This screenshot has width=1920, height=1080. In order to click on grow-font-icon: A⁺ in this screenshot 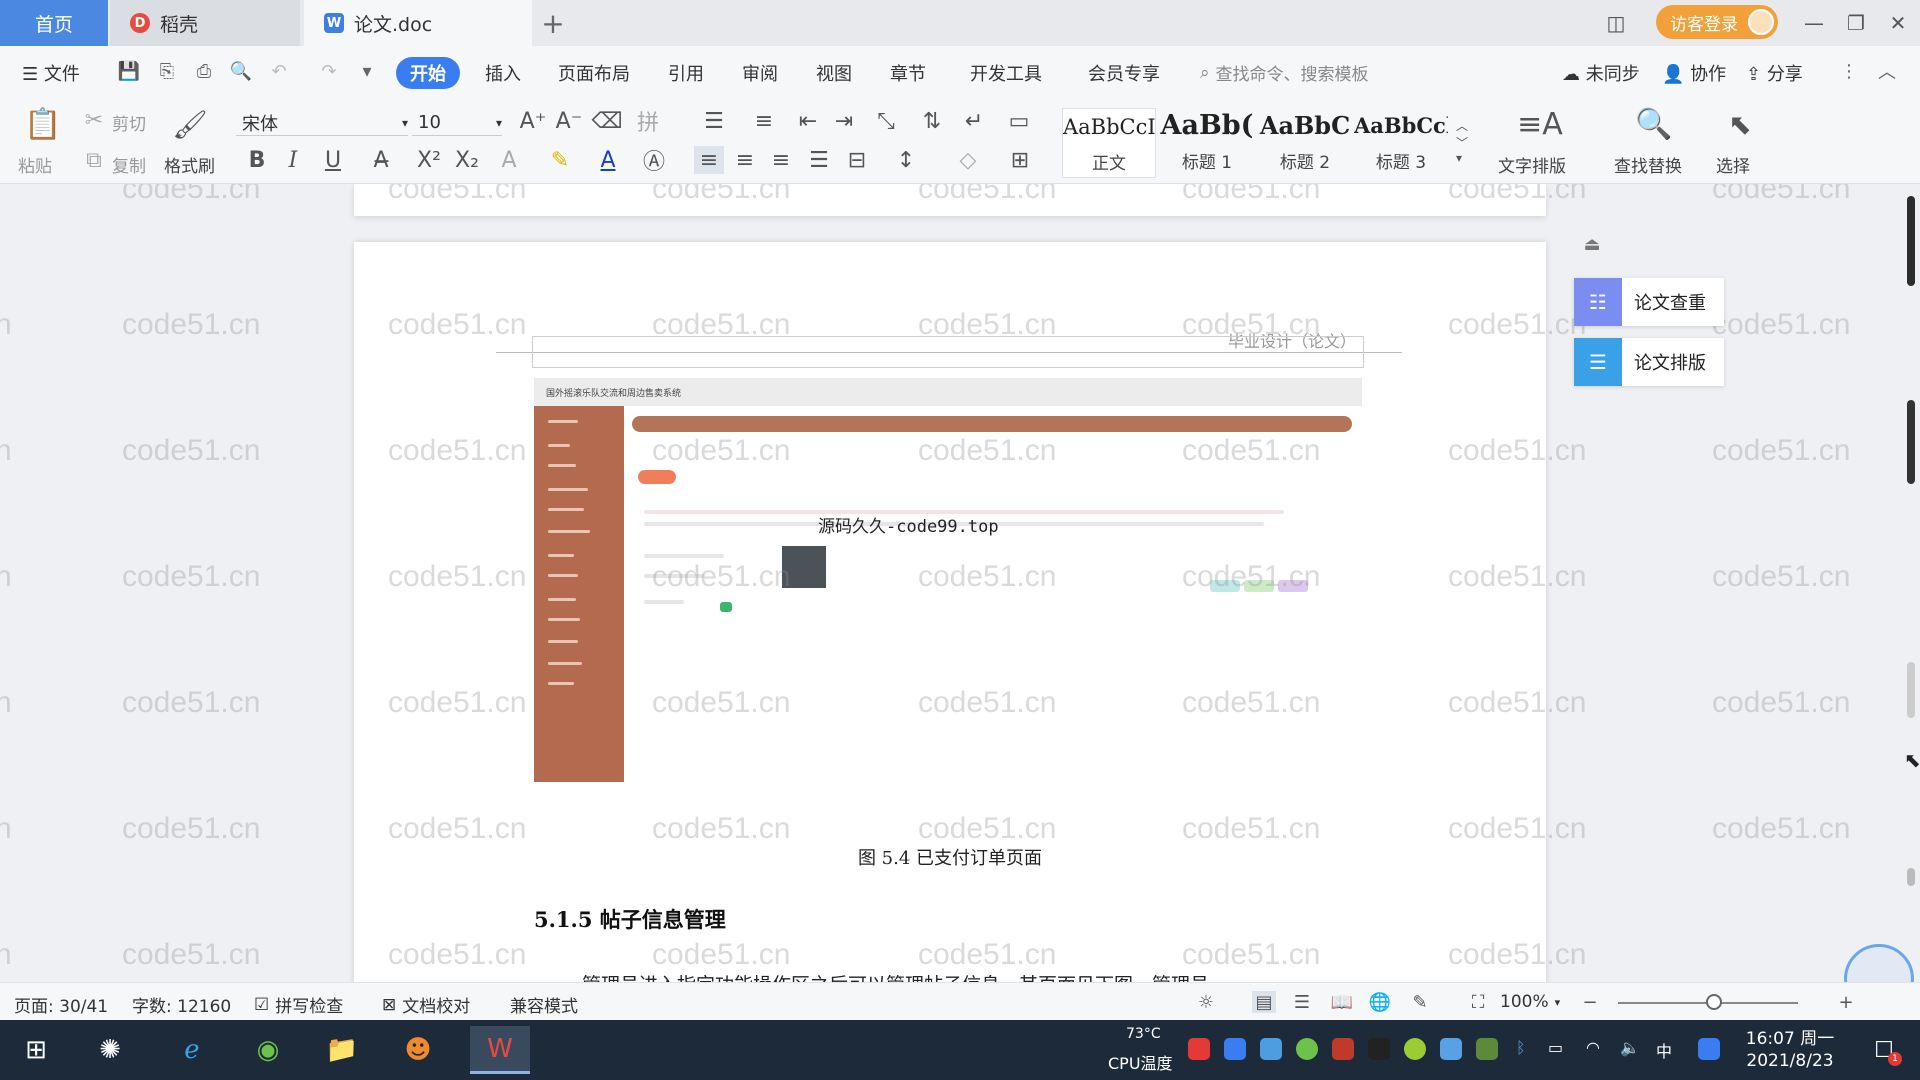, I will do `click(533, 121)`.